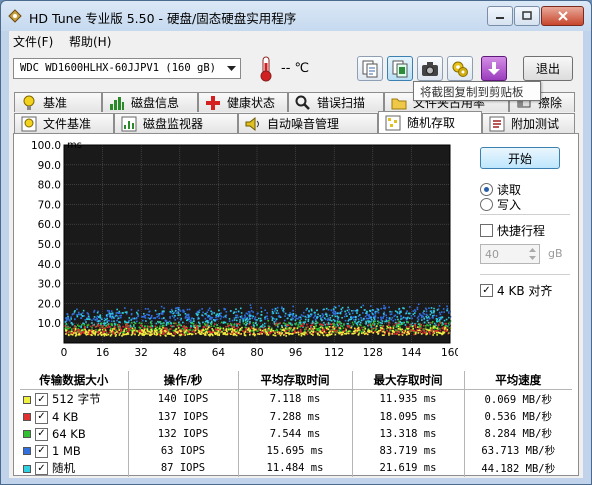 Image resolution: width=592 pixels, height=485 pixels. Describe the element at coordinates (399, 103) in the screenshot. I see `folder-icon` at that location.